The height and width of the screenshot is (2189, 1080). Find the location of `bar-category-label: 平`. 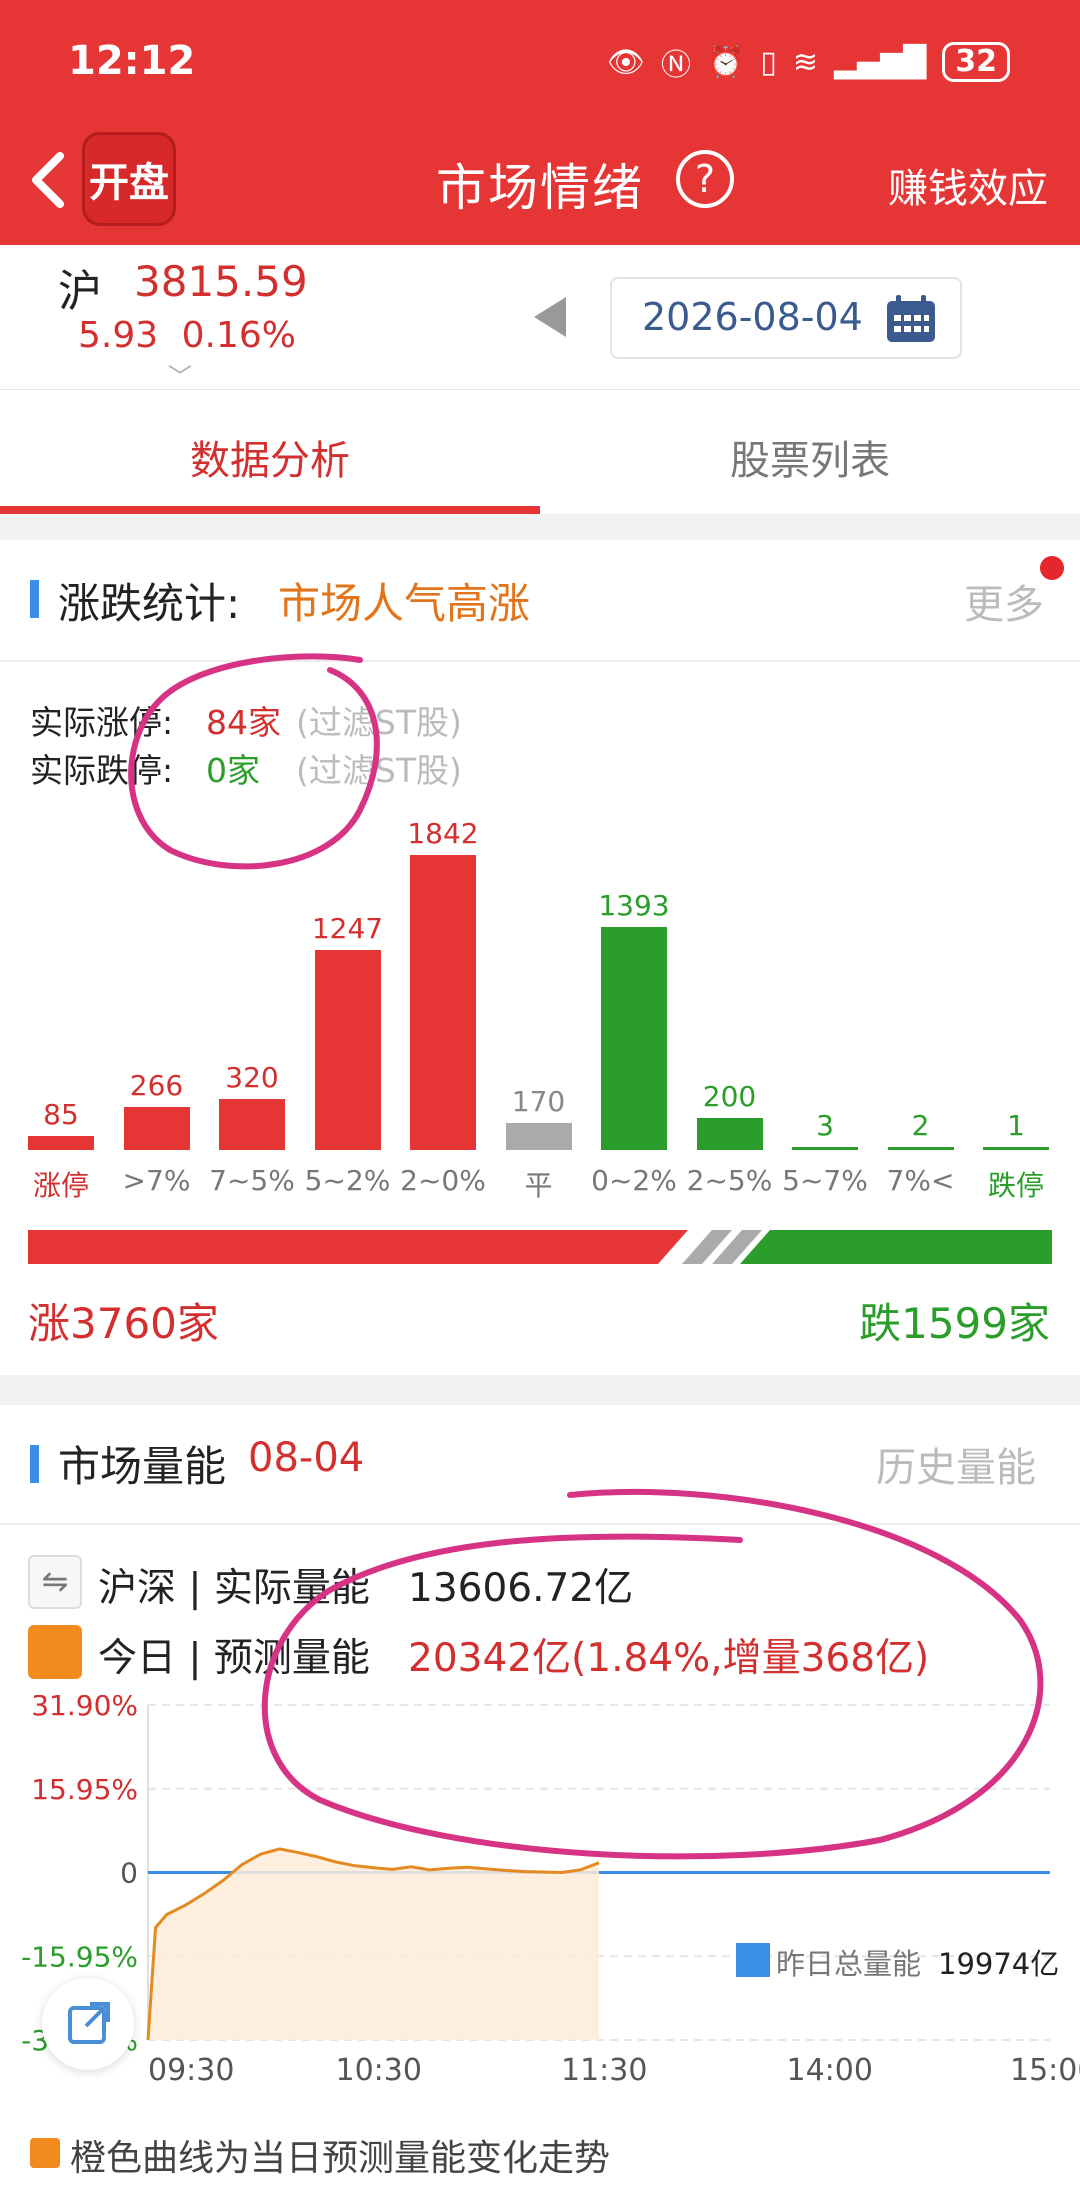

bar-category-label: 平 is located at coordinates (538, 1185).